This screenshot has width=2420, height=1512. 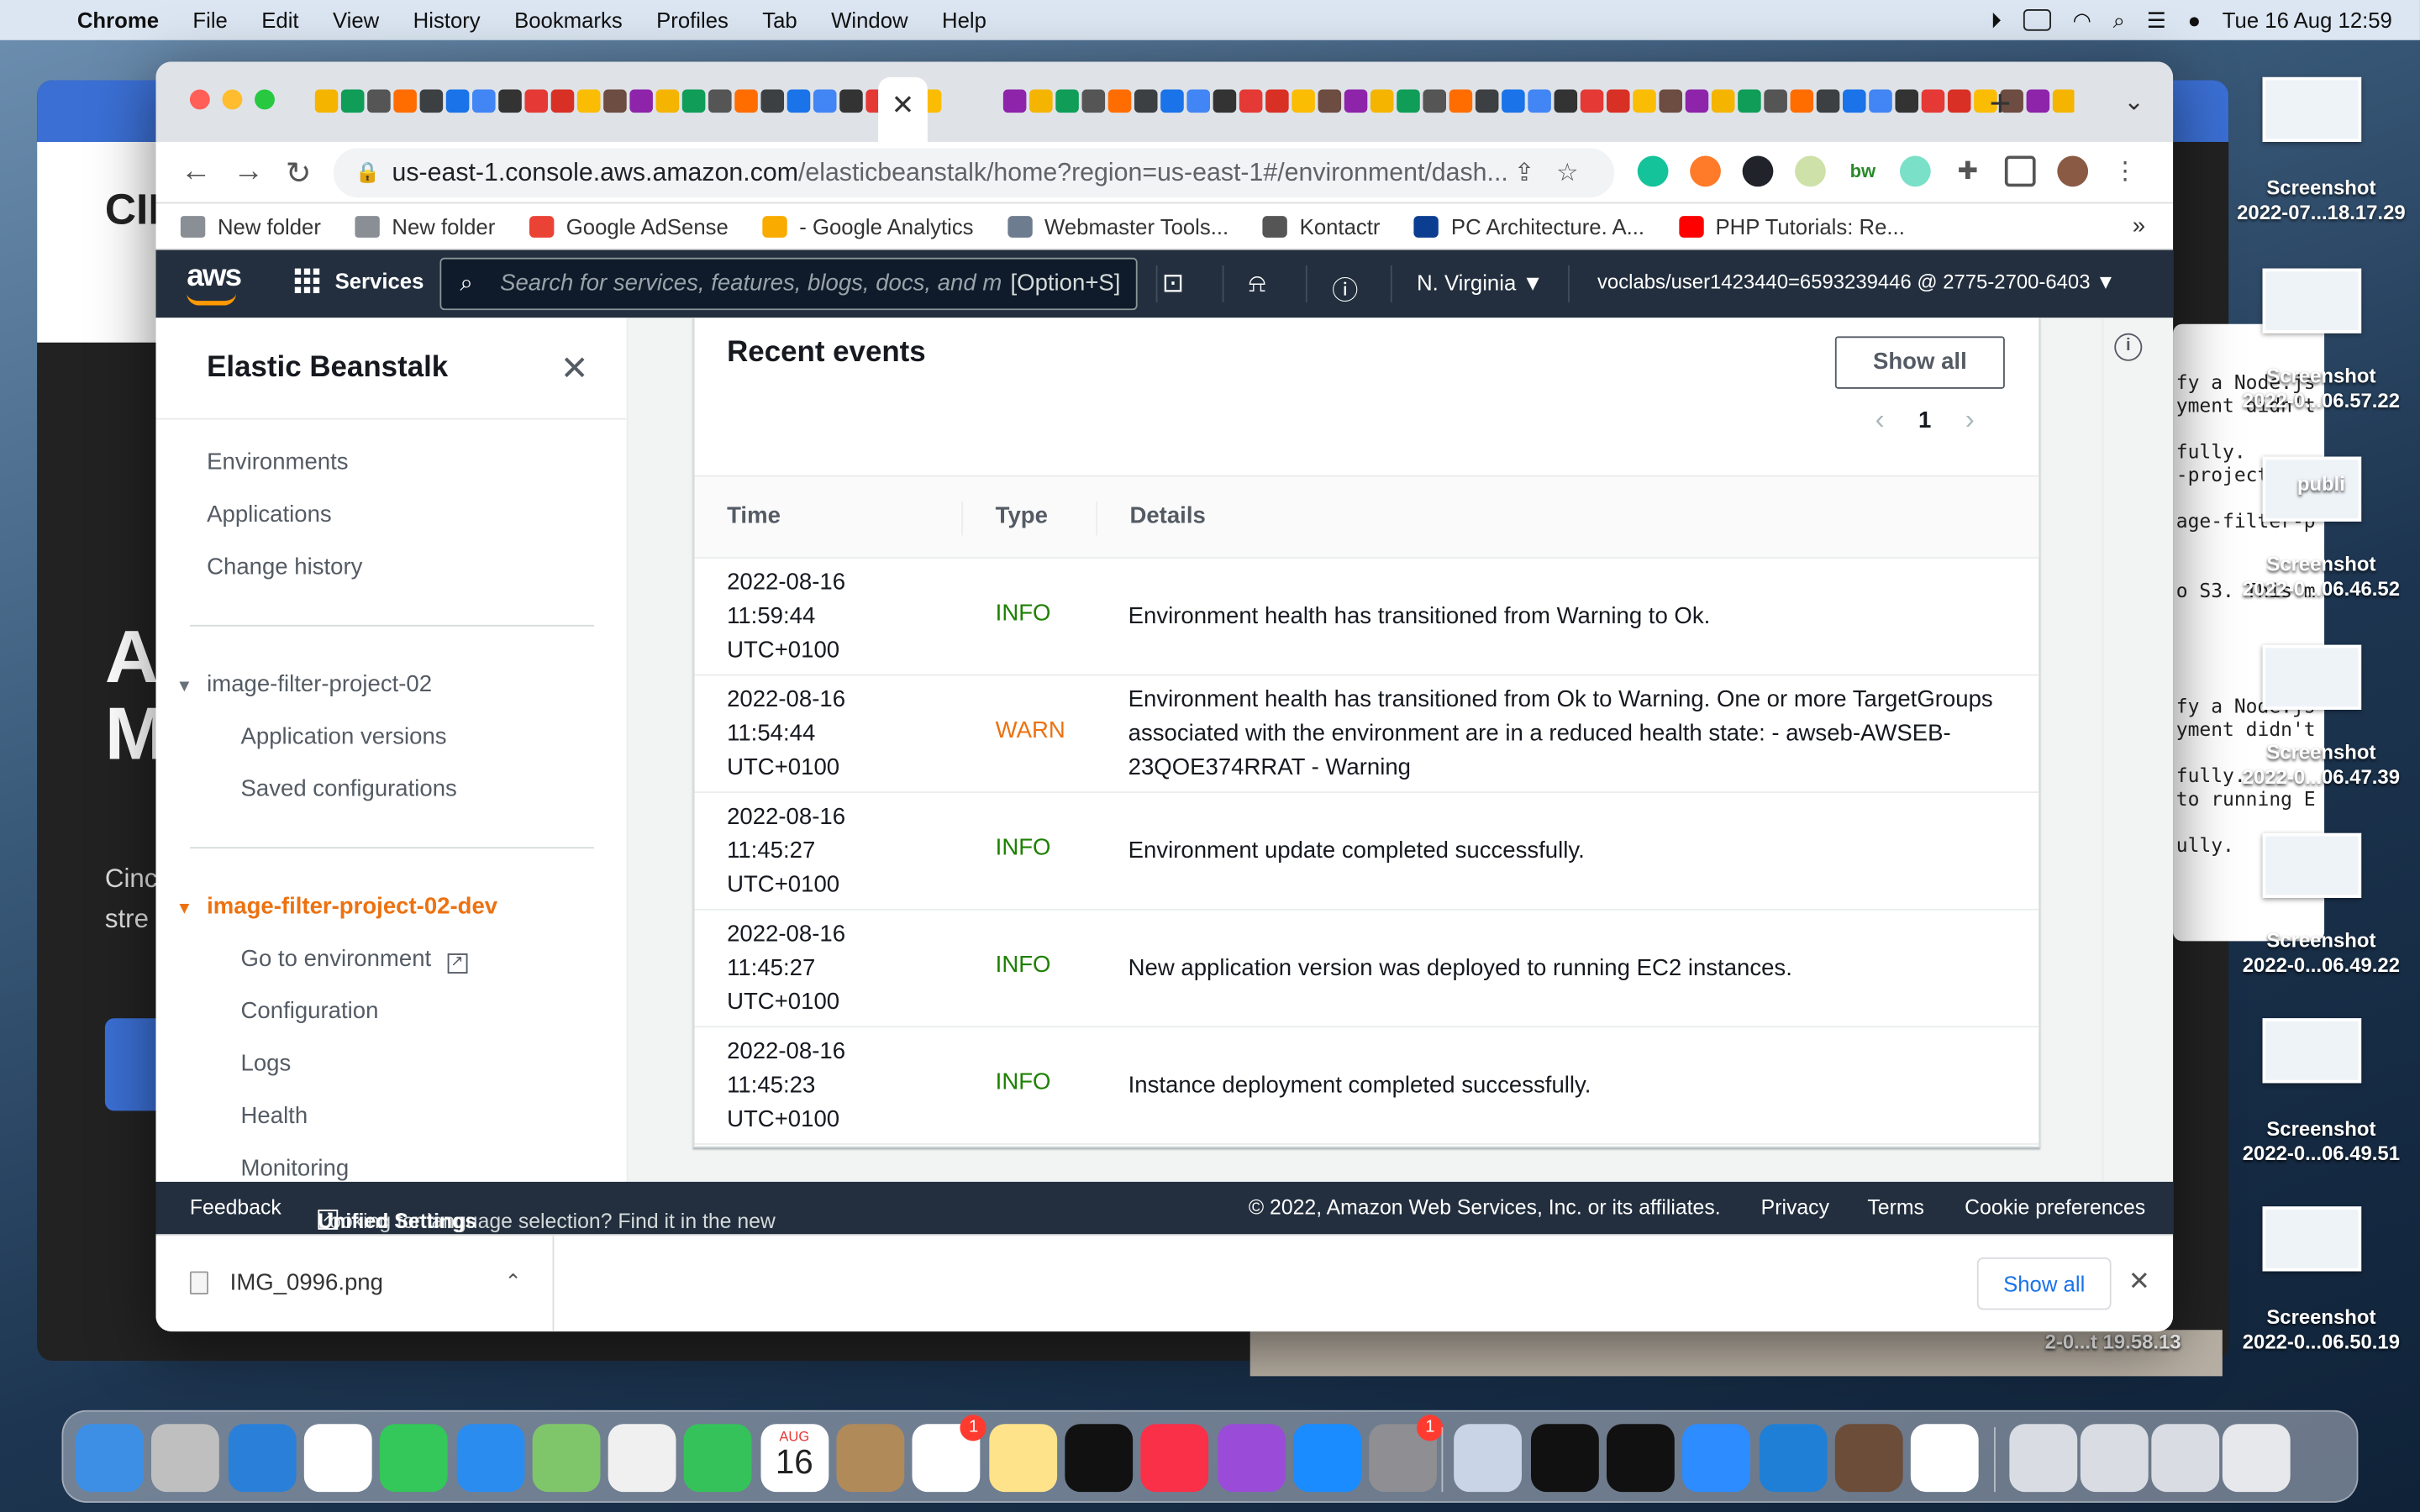 What do you see at coordinates (184, 909) in the screenshot?
I see `caret-down-icon: ▼` at bounding box center [184, 909].